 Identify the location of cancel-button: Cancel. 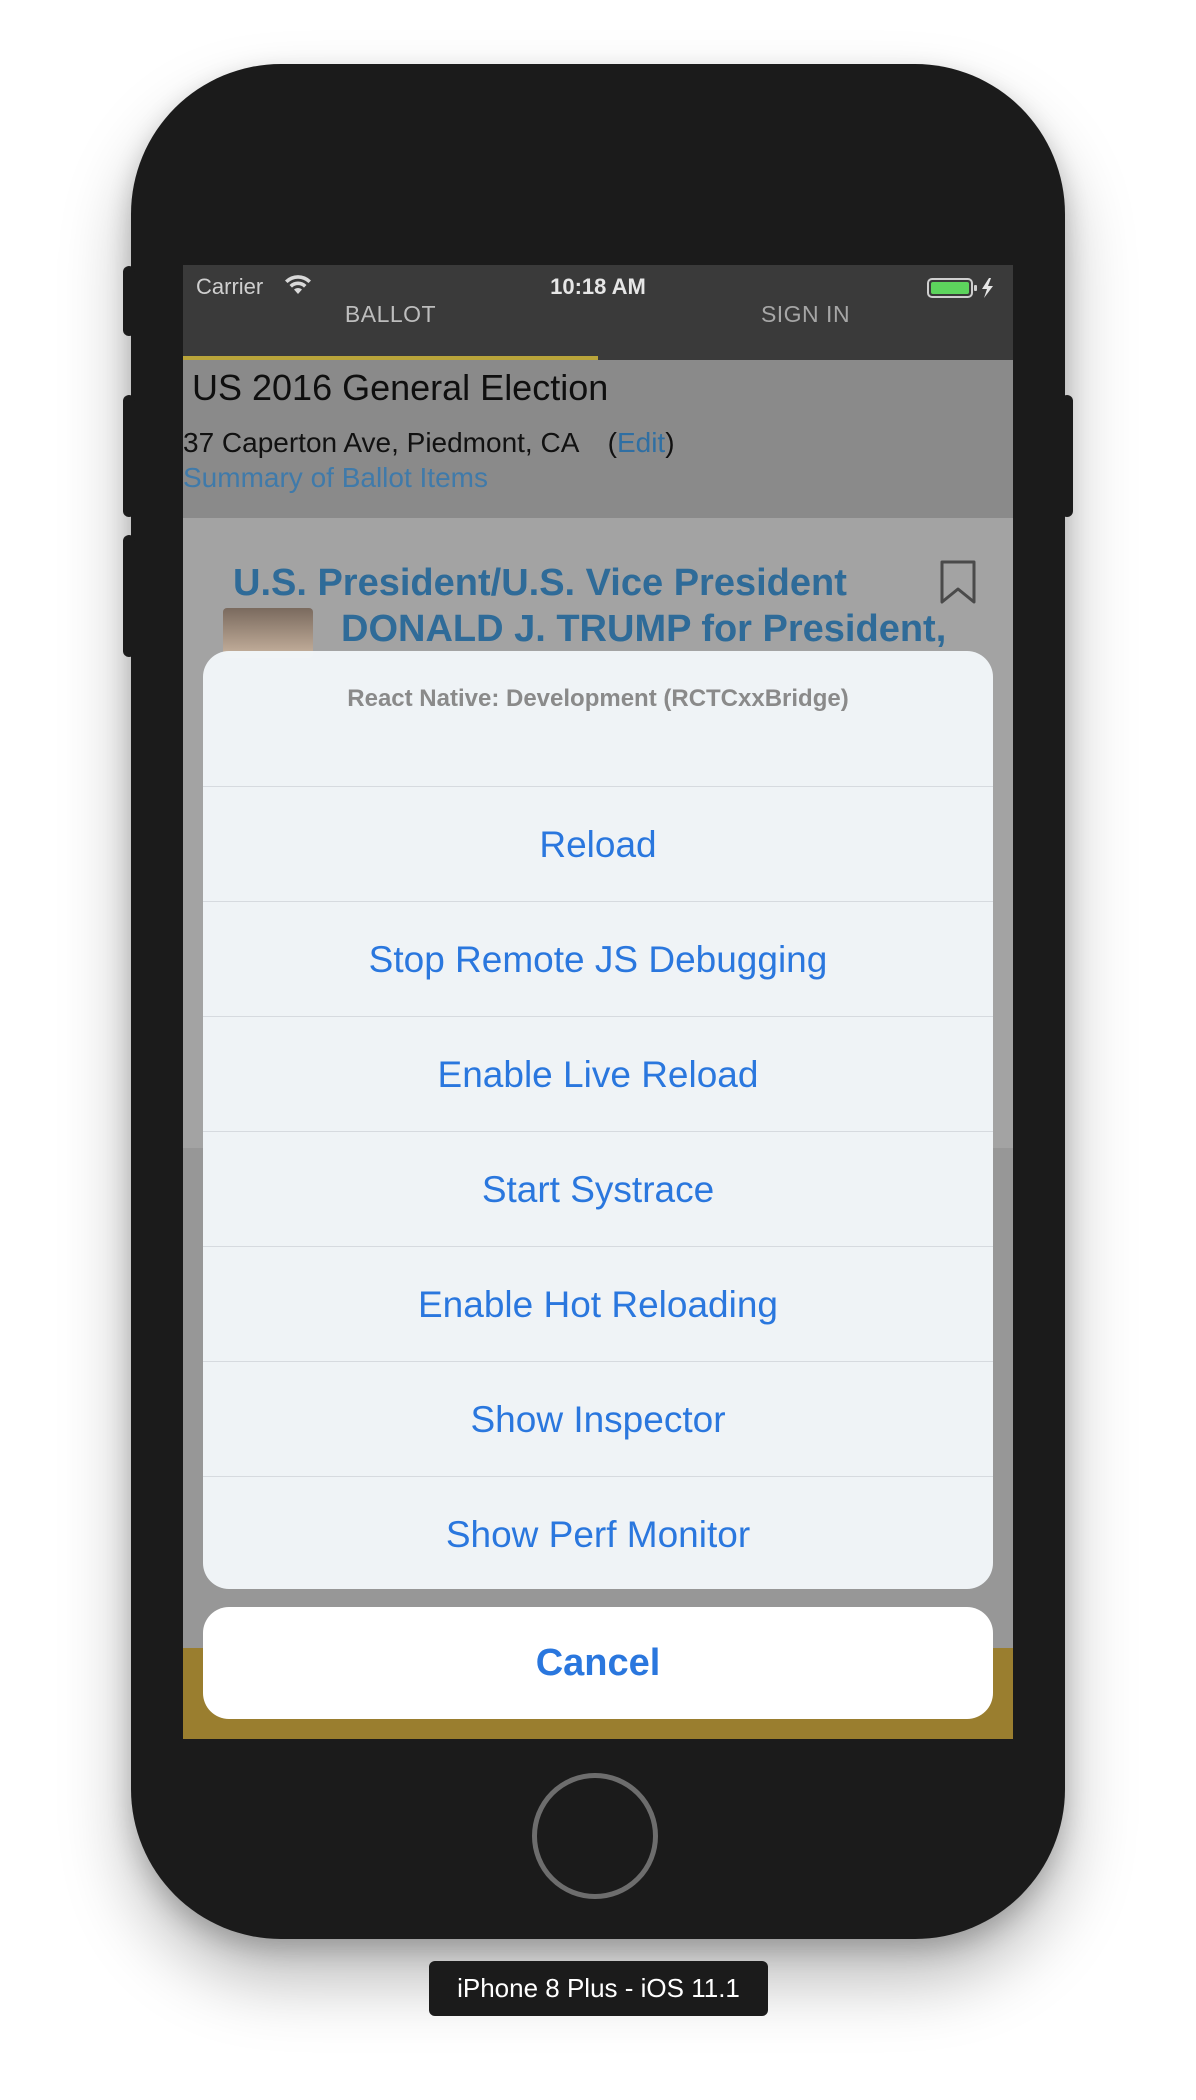
(598, 1663).